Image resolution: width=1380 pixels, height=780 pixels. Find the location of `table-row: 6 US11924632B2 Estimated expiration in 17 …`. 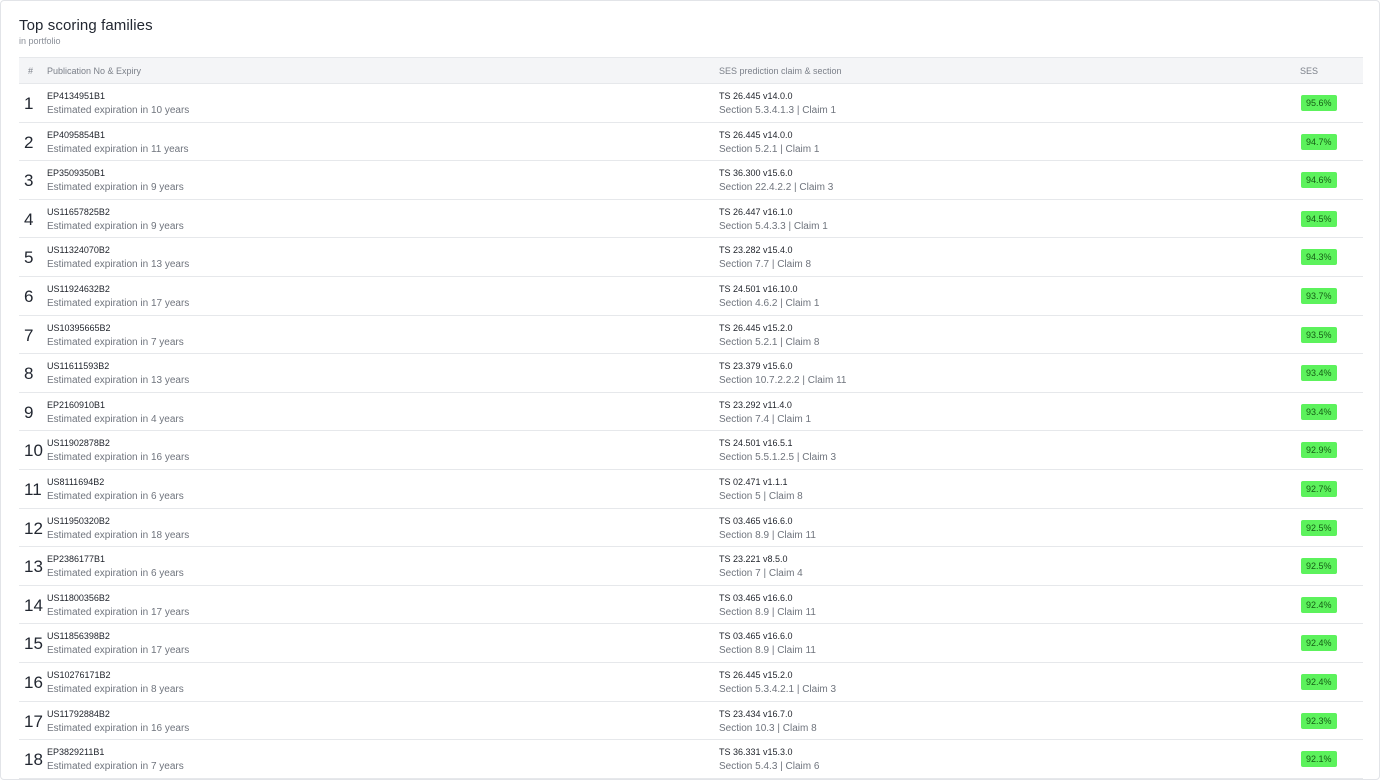

table-row: 6 US11924632B2 Estimated expiration in 17 … is located at coordinates (691, 296).